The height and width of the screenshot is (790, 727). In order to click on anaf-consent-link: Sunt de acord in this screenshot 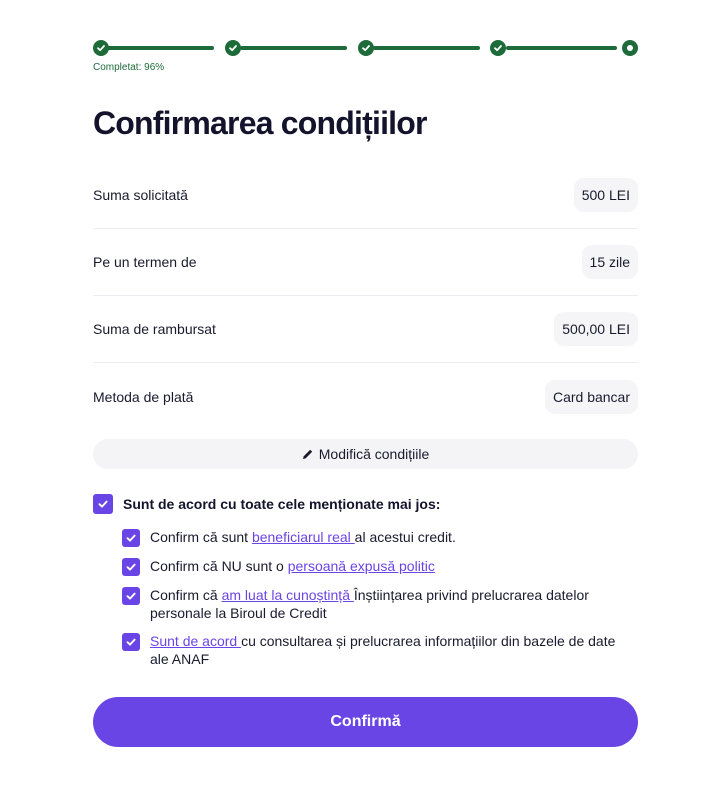, I will do `click(195, 641)`.